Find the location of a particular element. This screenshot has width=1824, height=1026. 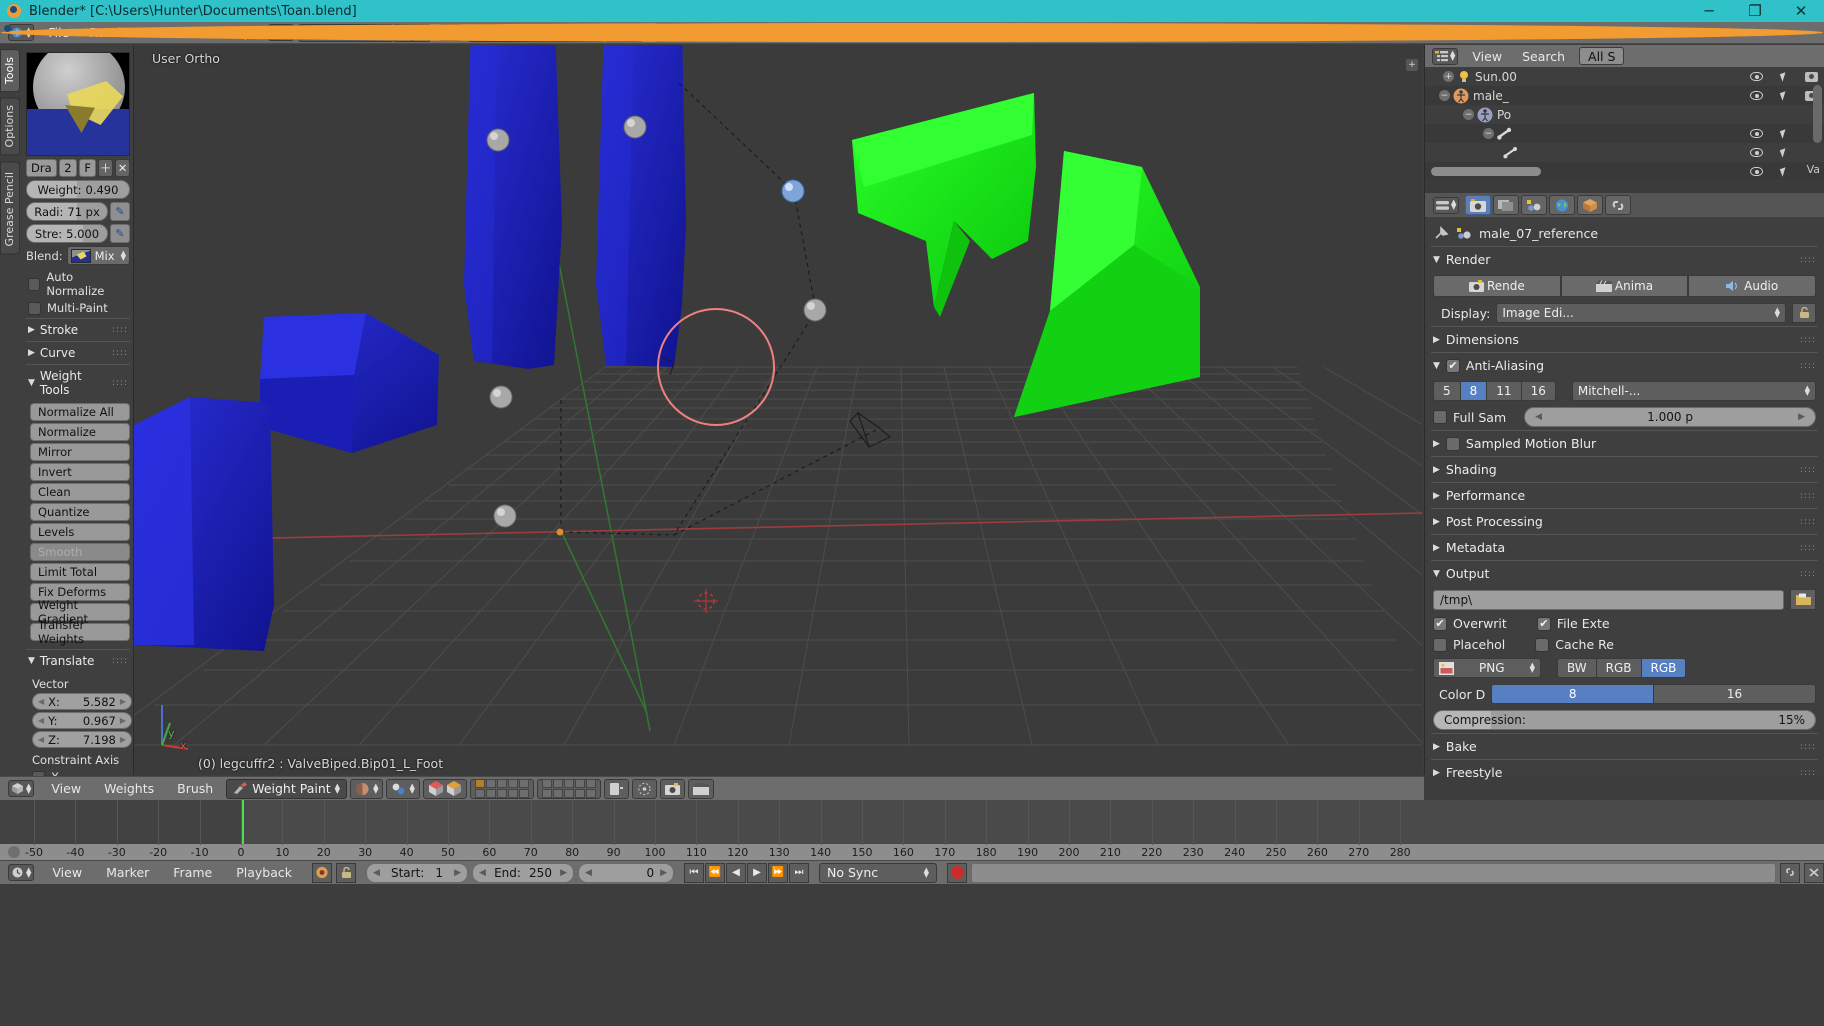

section-metadata: ▶ Metadata :::: is located at coordinates (1624, 547).